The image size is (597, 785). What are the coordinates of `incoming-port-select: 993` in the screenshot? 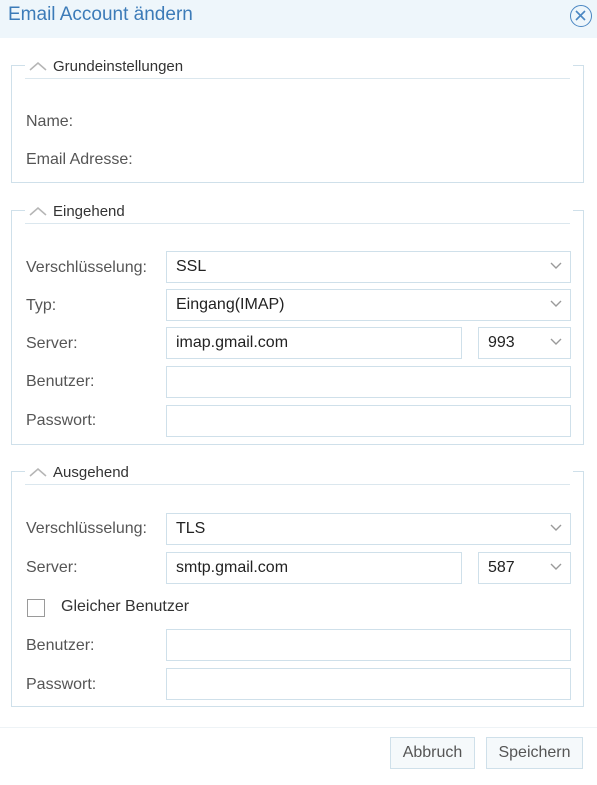 It's located at (524, 343).